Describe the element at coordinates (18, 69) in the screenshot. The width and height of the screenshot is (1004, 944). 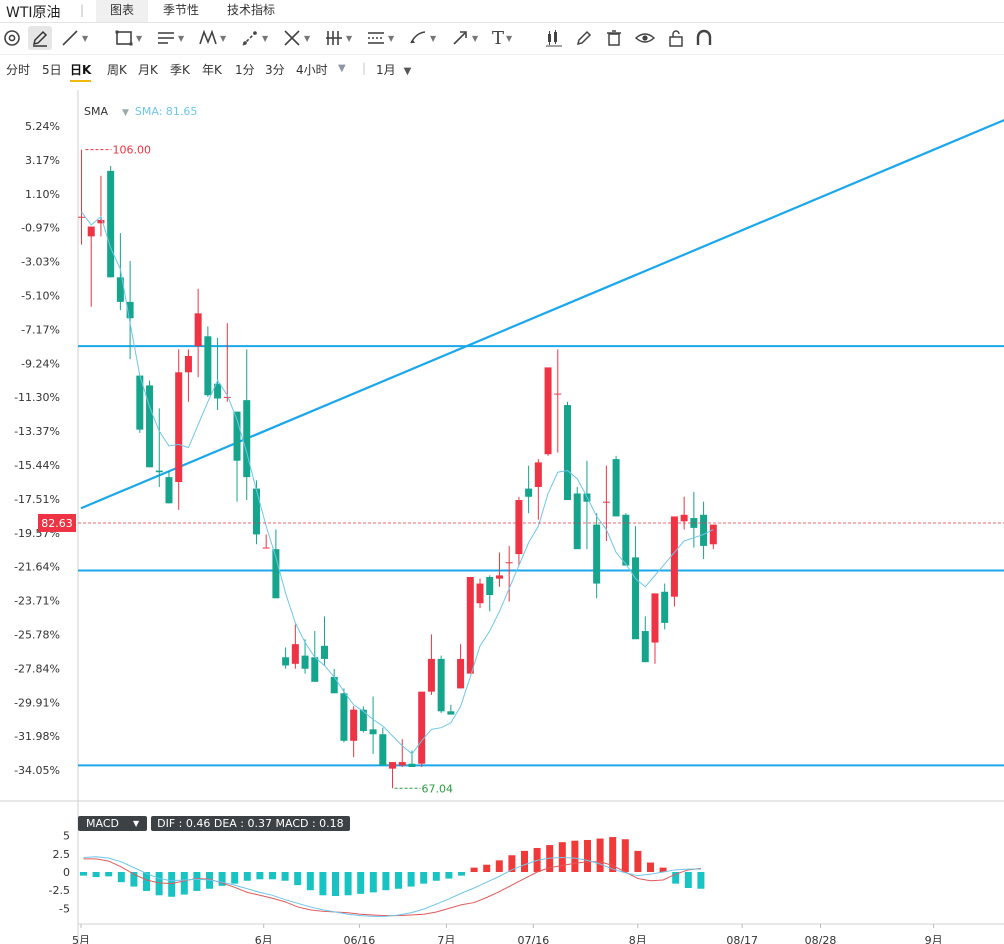
I see `period-minute: 分时` at that location.